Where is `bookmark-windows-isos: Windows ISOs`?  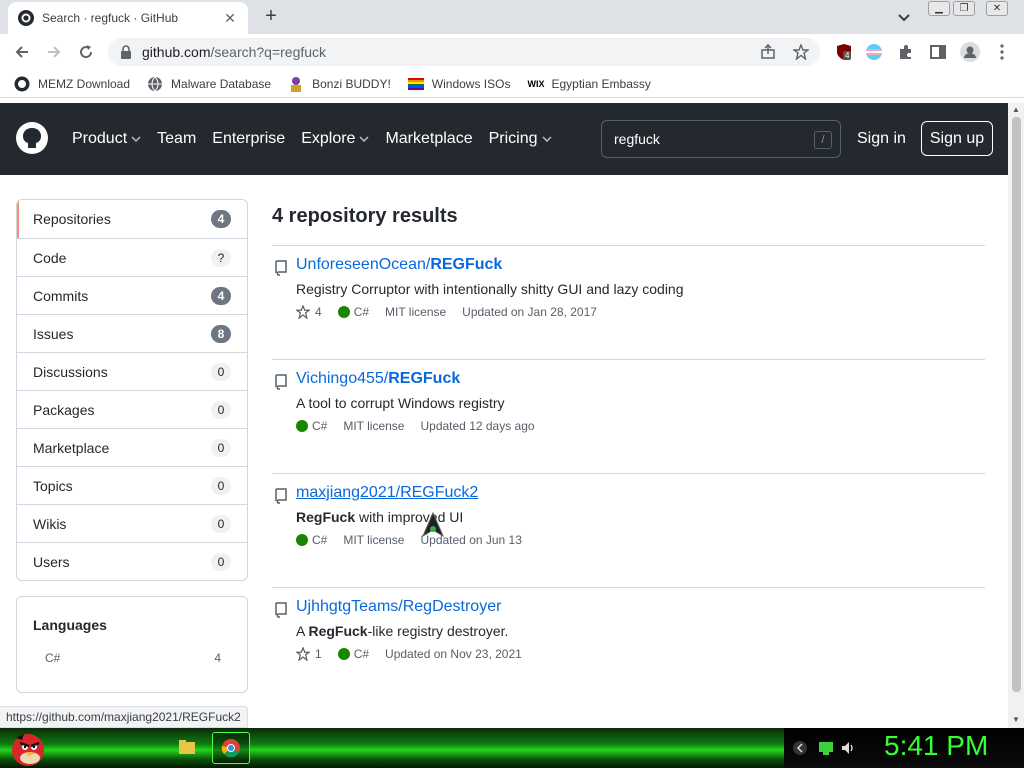
bookmark-windows-isos: Windows ISOs is located at coordinates (458, 84).